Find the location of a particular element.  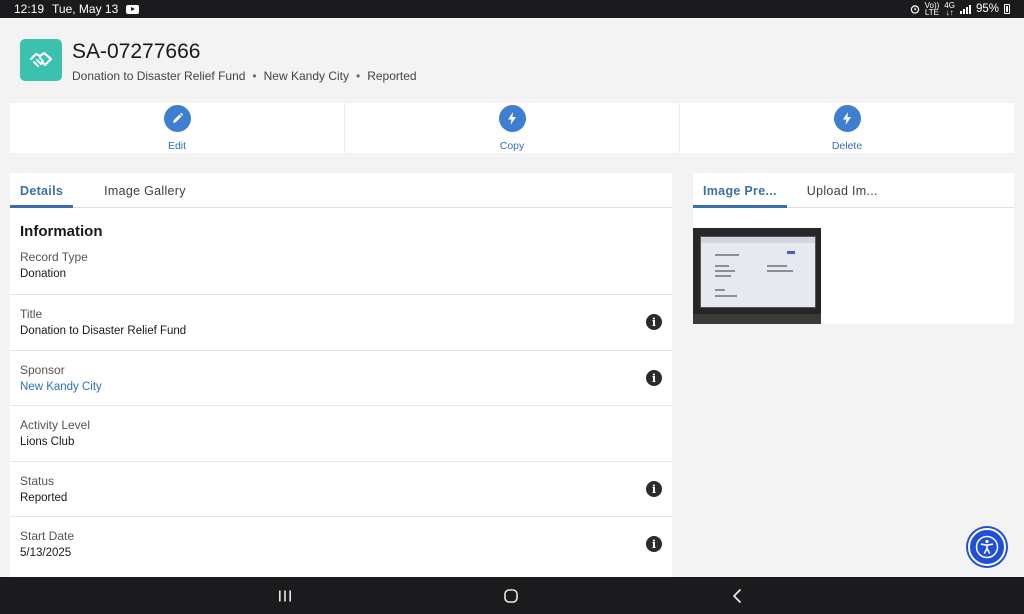

field-value: 5/13/2025 is located at coordinates (46, 553).